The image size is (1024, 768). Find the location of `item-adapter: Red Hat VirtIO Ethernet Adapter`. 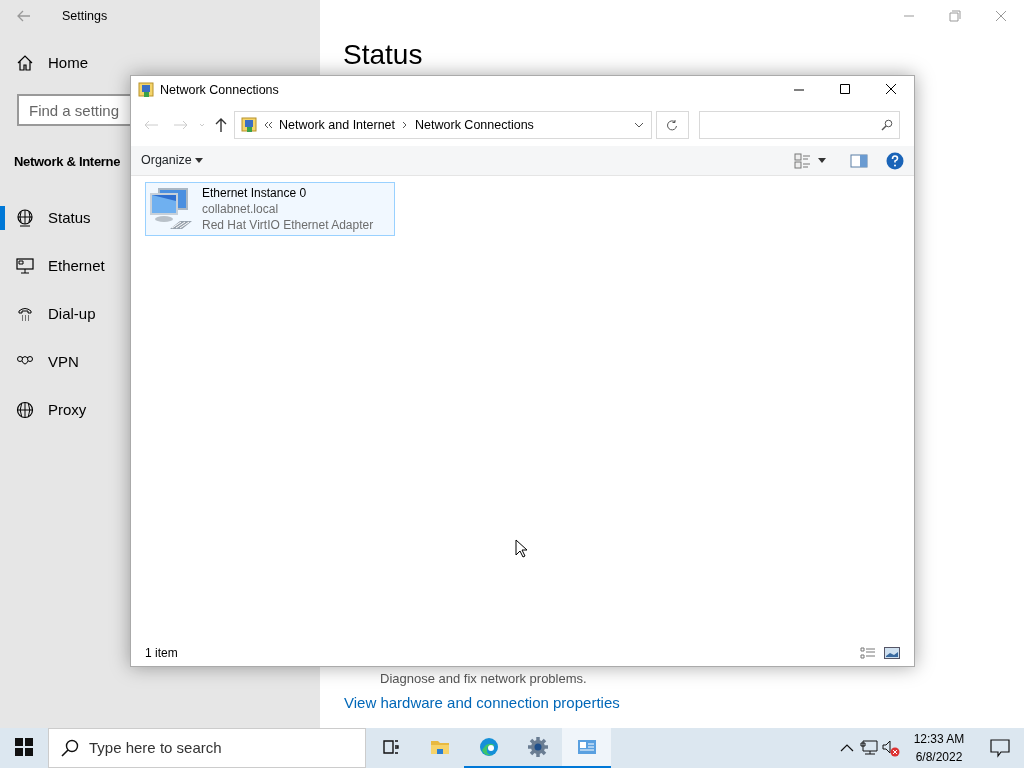

item-adapter: Red Hat VirtIO Ethernet Adapter is located at coordinates (288, 225).